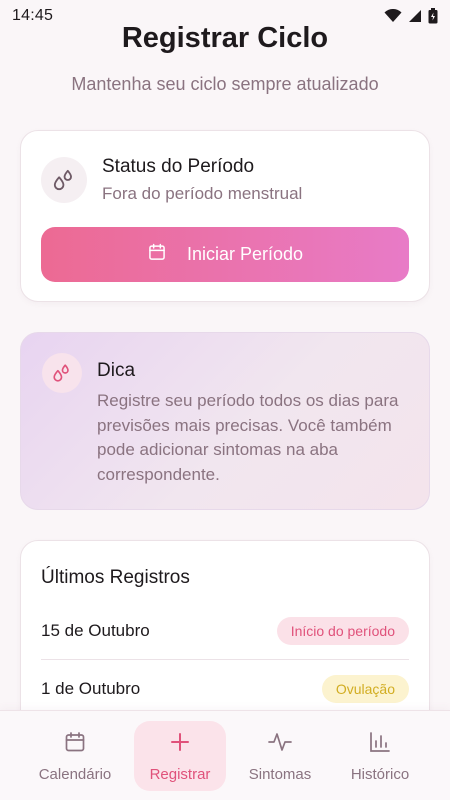 The image size is (450, 800). Describe the element at coordinates (225, 631) in the screenshot. I see `record-row: 15 de Outubro Início do período` at that location.